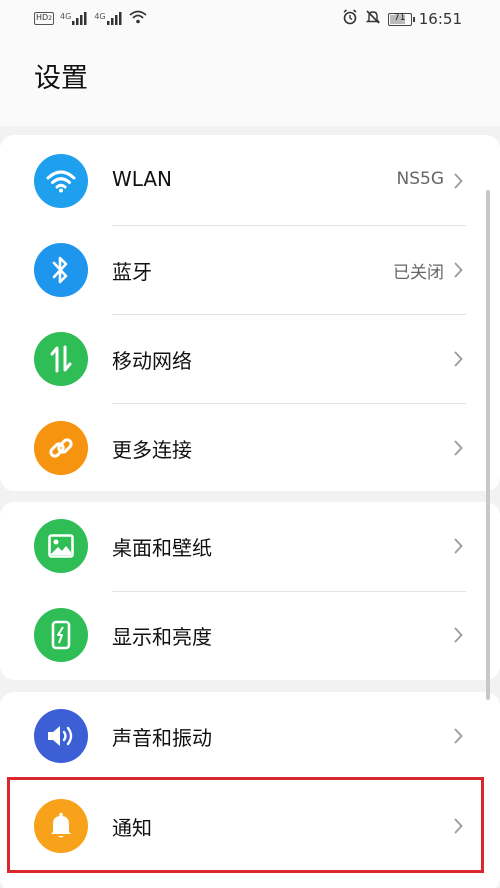  What do you see at coordinates (61, 546) in the screenshot?
I see `image-icon` at bounding box center [61, 546].